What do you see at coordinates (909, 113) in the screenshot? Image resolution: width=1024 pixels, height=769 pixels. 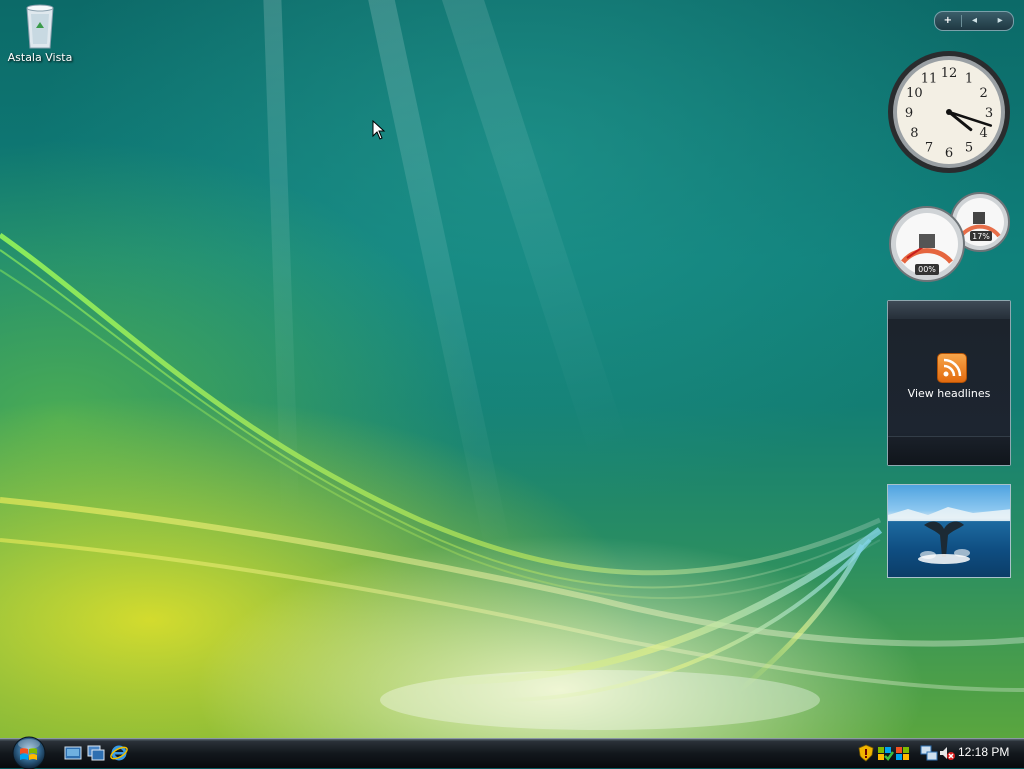 I see `clock-numeral: 9` at bounding box center [909, 113].